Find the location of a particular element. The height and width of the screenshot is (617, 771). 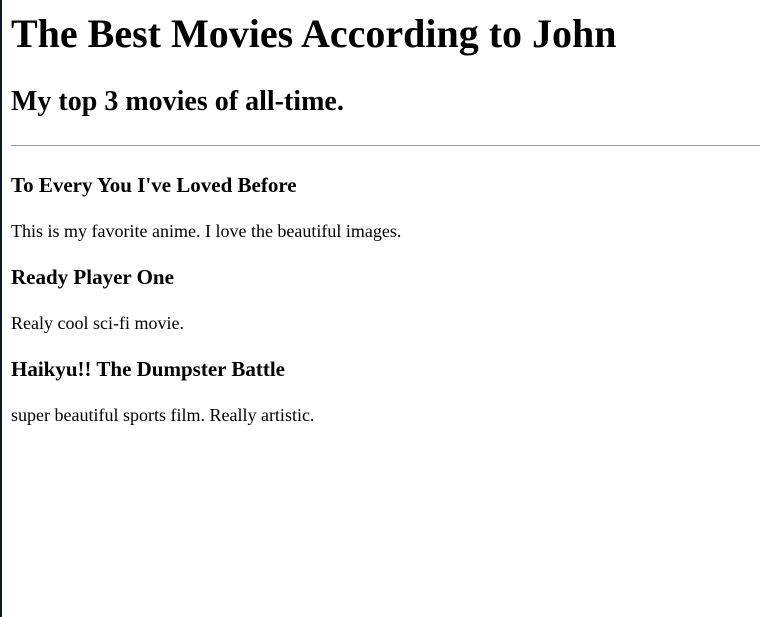

page-subtitle: My top 3 movies of all-time. is located at coordinates (177, 101).